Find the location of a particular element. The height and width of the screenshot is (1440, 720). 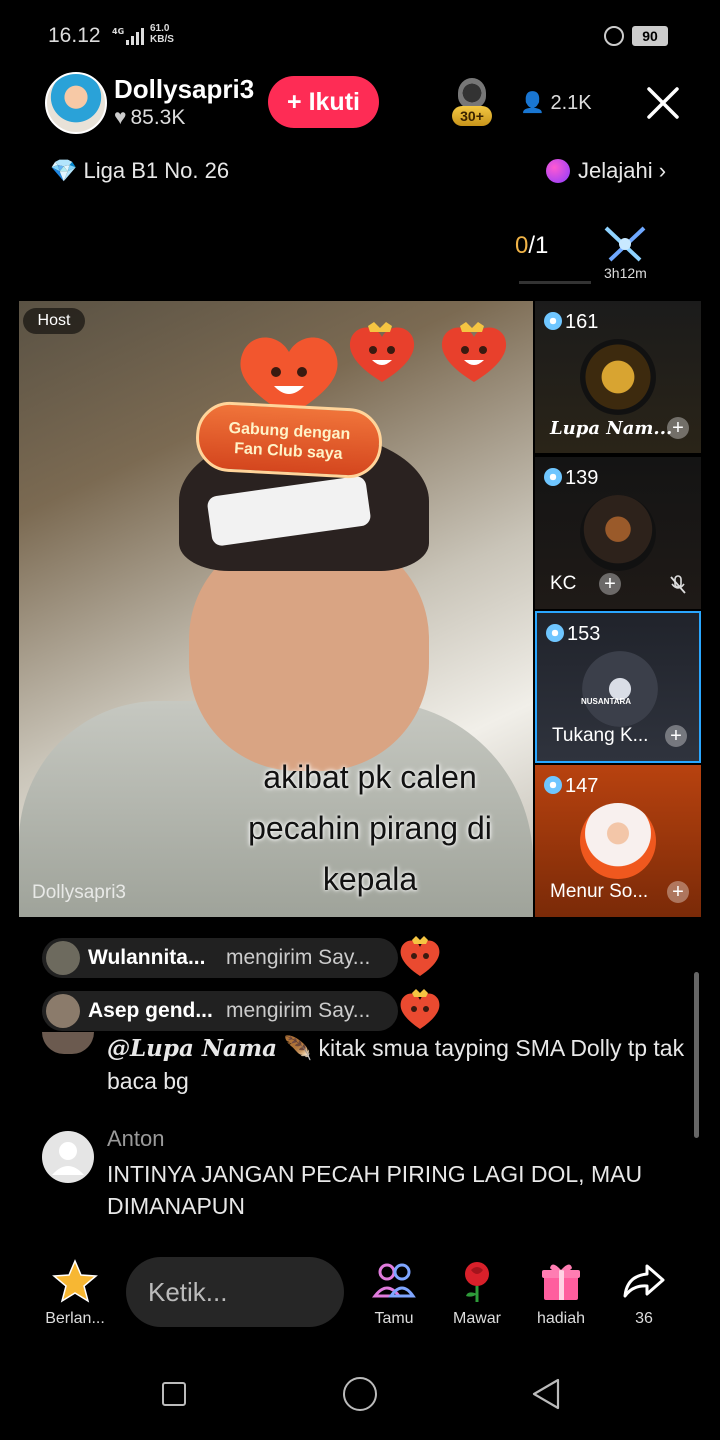

guest-score: 161 is located at coordinates (571, 322).